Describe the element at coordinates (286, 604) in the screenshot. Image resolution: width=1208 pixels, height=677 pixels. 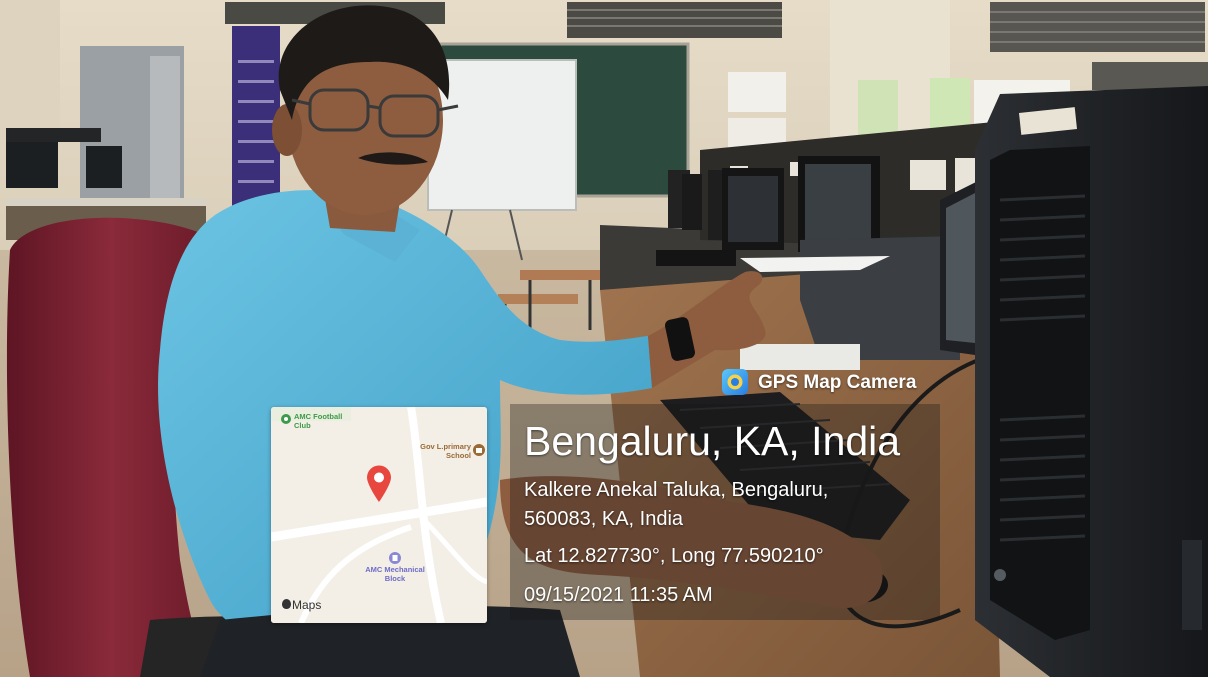
I see `apple-logo-icon` at that location.